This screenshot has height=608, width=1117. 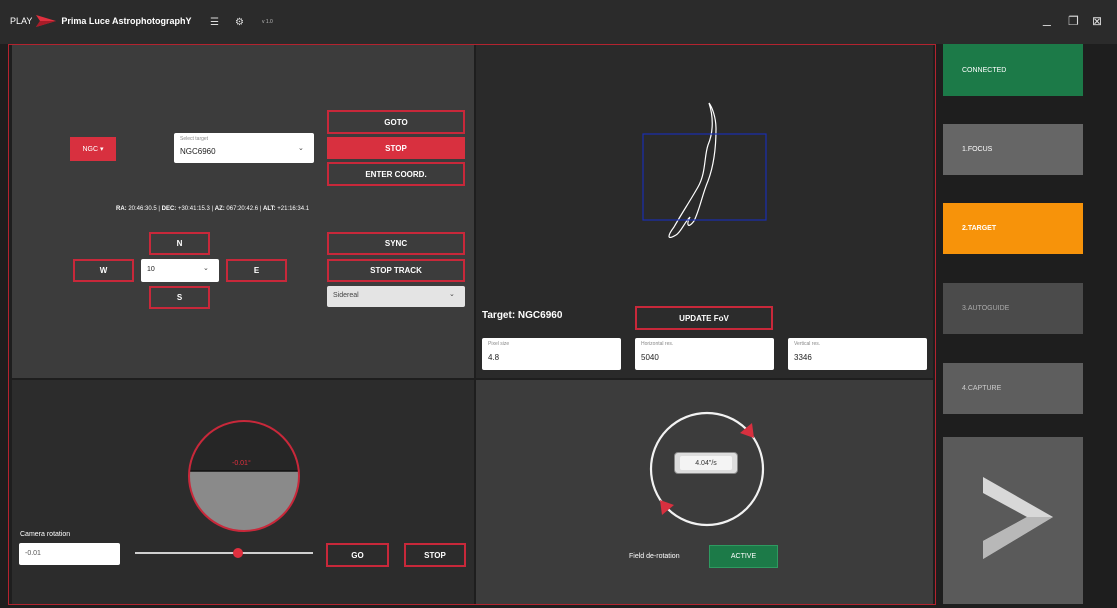 What do you see at coordinates (1097, 21) in the screenshot?
I see `close-button: ⊠` at bounding box center [1097, 21].